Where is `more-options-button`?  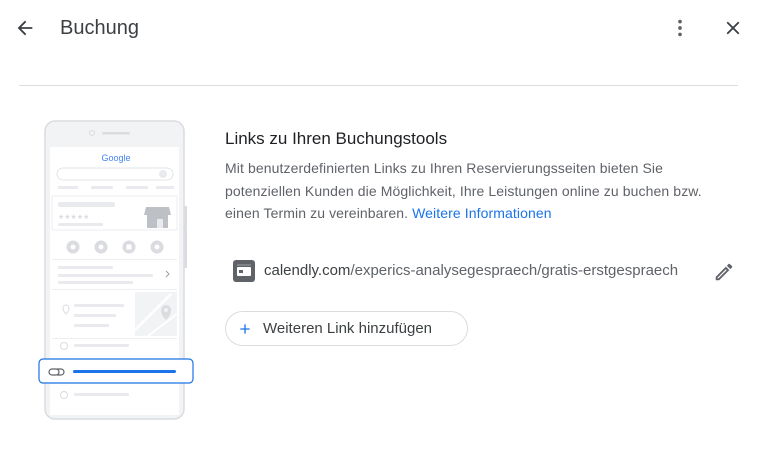 more-options-button is located at coordinates (680, 28).